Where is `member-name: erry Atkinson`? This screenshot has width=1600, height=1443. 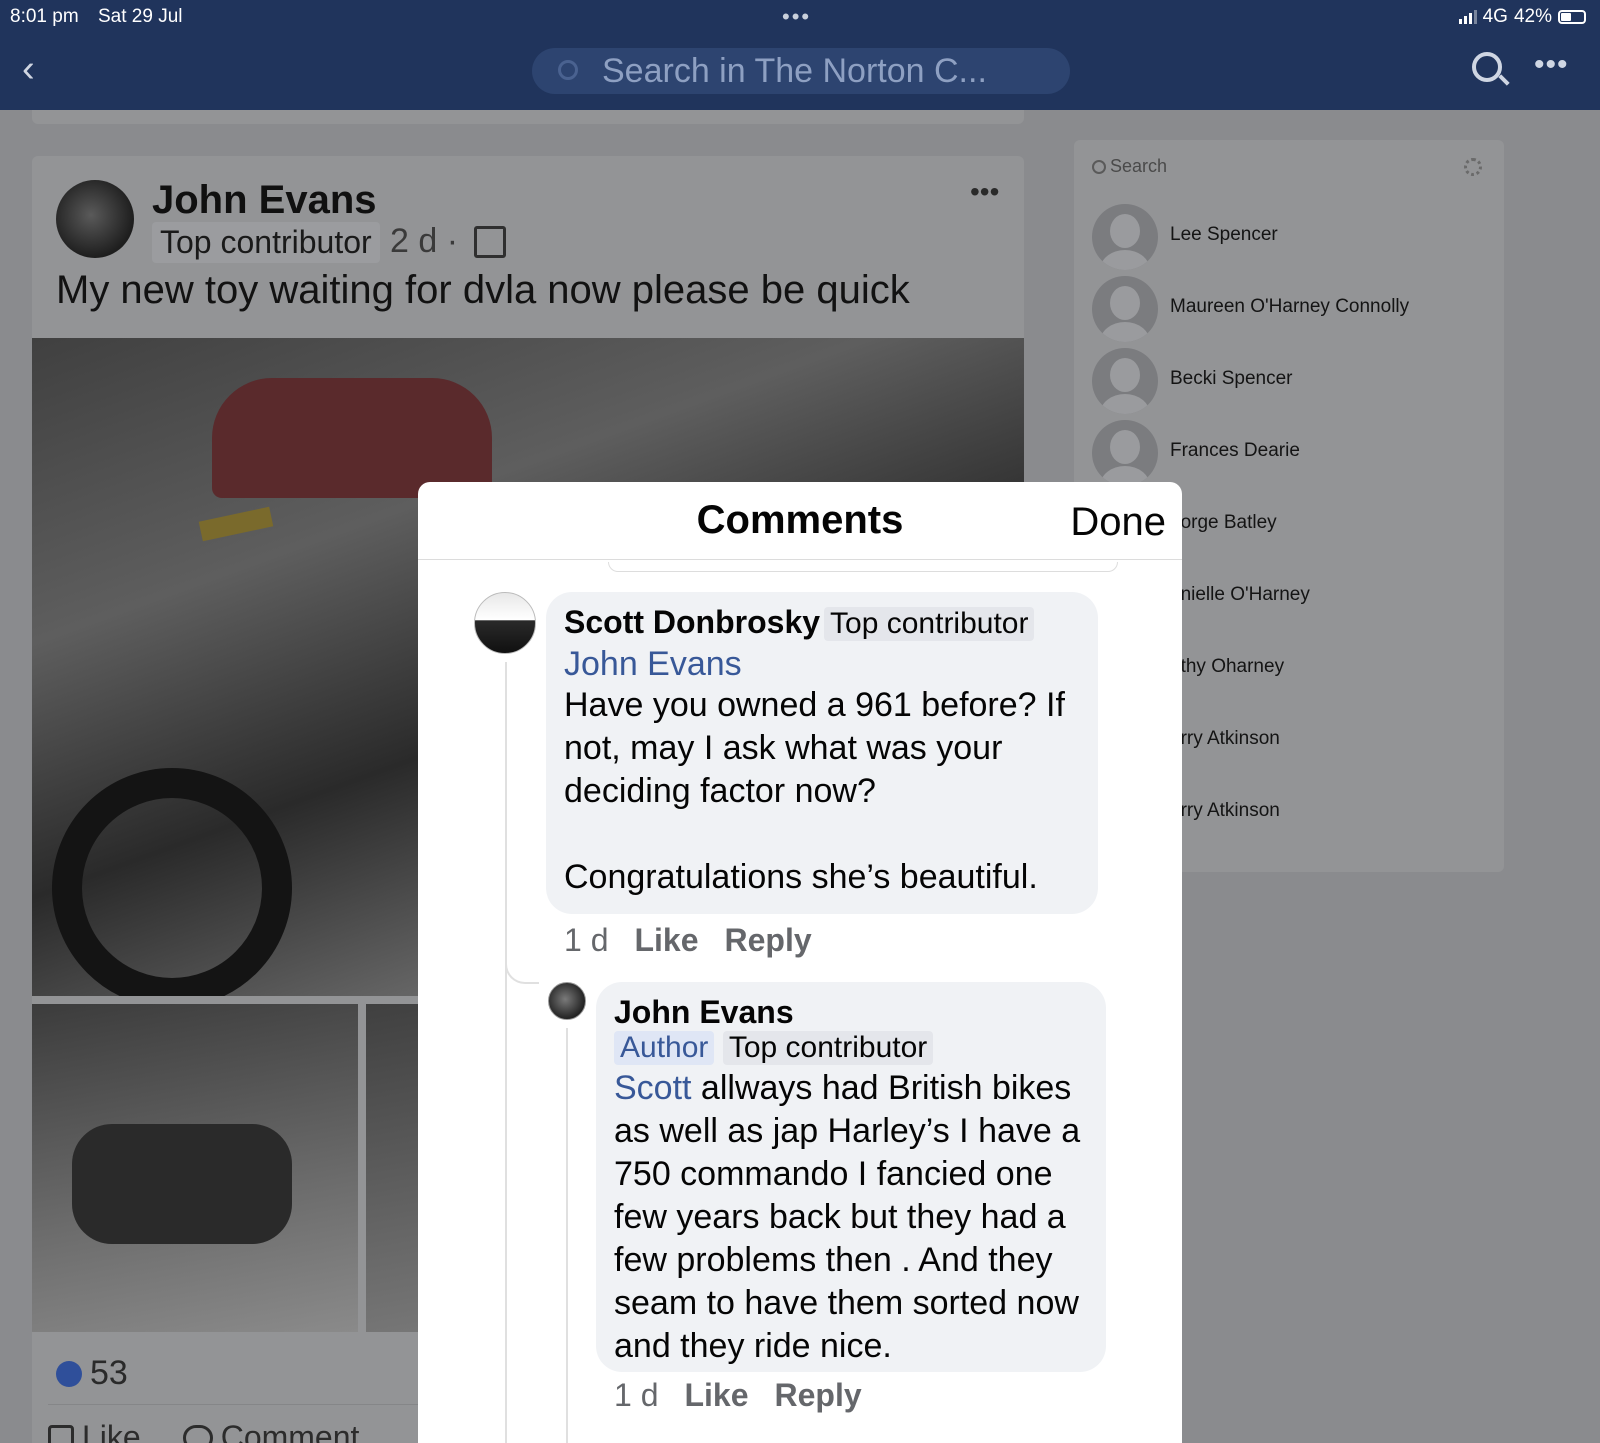 member-name: erry Atkinson is located at coordinates (1225, 810).